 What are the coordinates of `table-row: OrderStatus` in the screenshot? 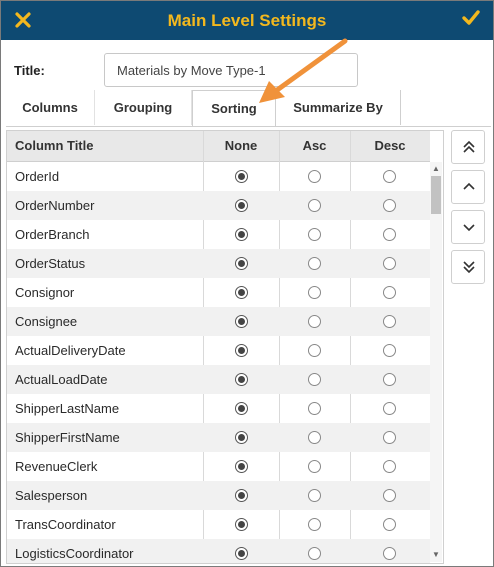 It's located at (218, 263).